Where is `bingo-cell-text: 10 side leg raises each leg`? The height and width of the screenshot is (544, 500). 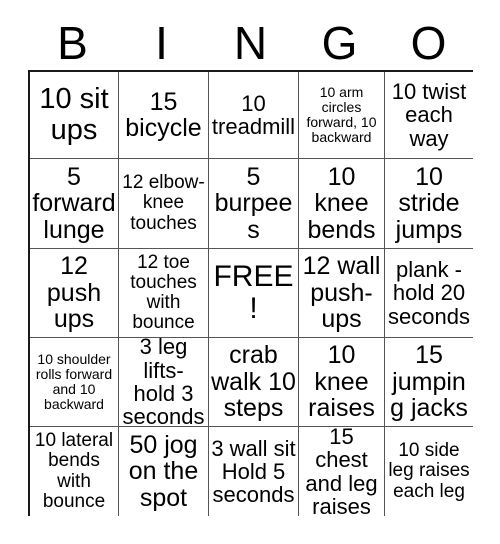
bingo-cell-text: 10 side leg raises each leg is located at coordinates (429, 471).